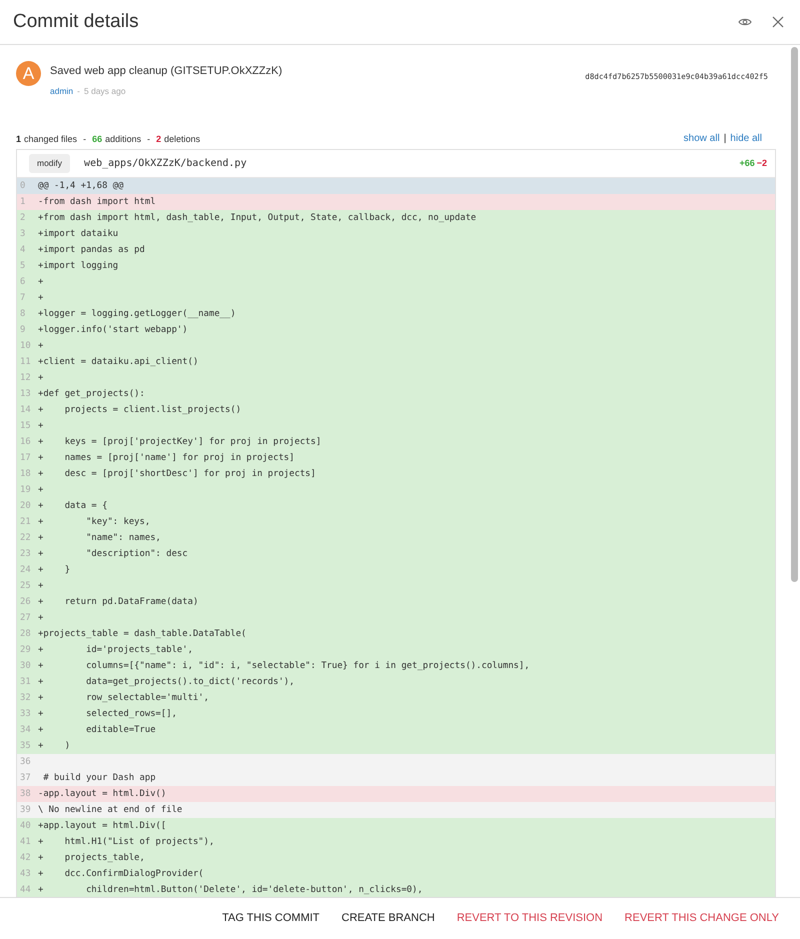 This screenshot has height=939, width=800. What do you see at coordinates (91, 250) in the screenshot?
I see `code-text: +import pandas as pd` at bounding box center [91, 250].